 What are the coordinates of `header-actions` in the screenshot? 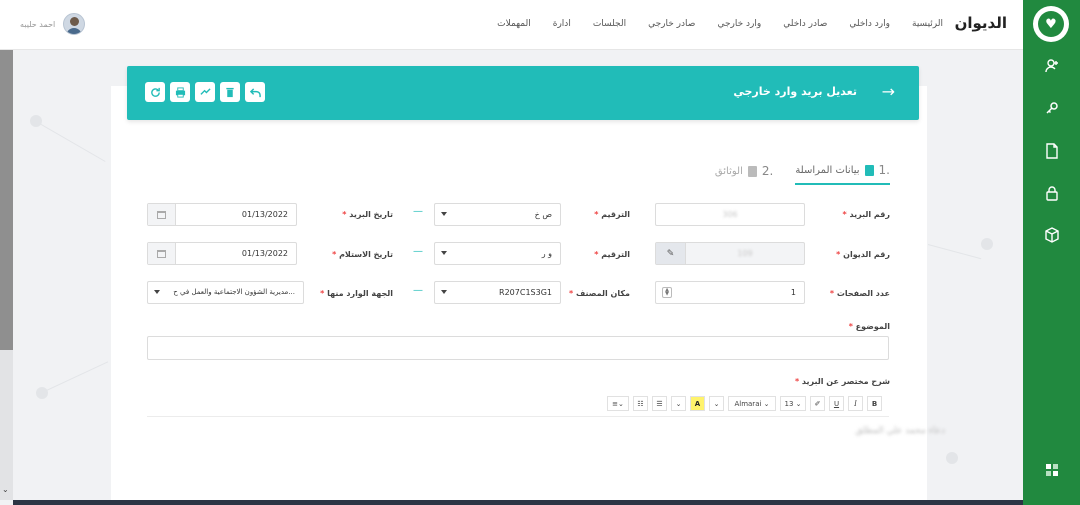 It's located at (205, 92).